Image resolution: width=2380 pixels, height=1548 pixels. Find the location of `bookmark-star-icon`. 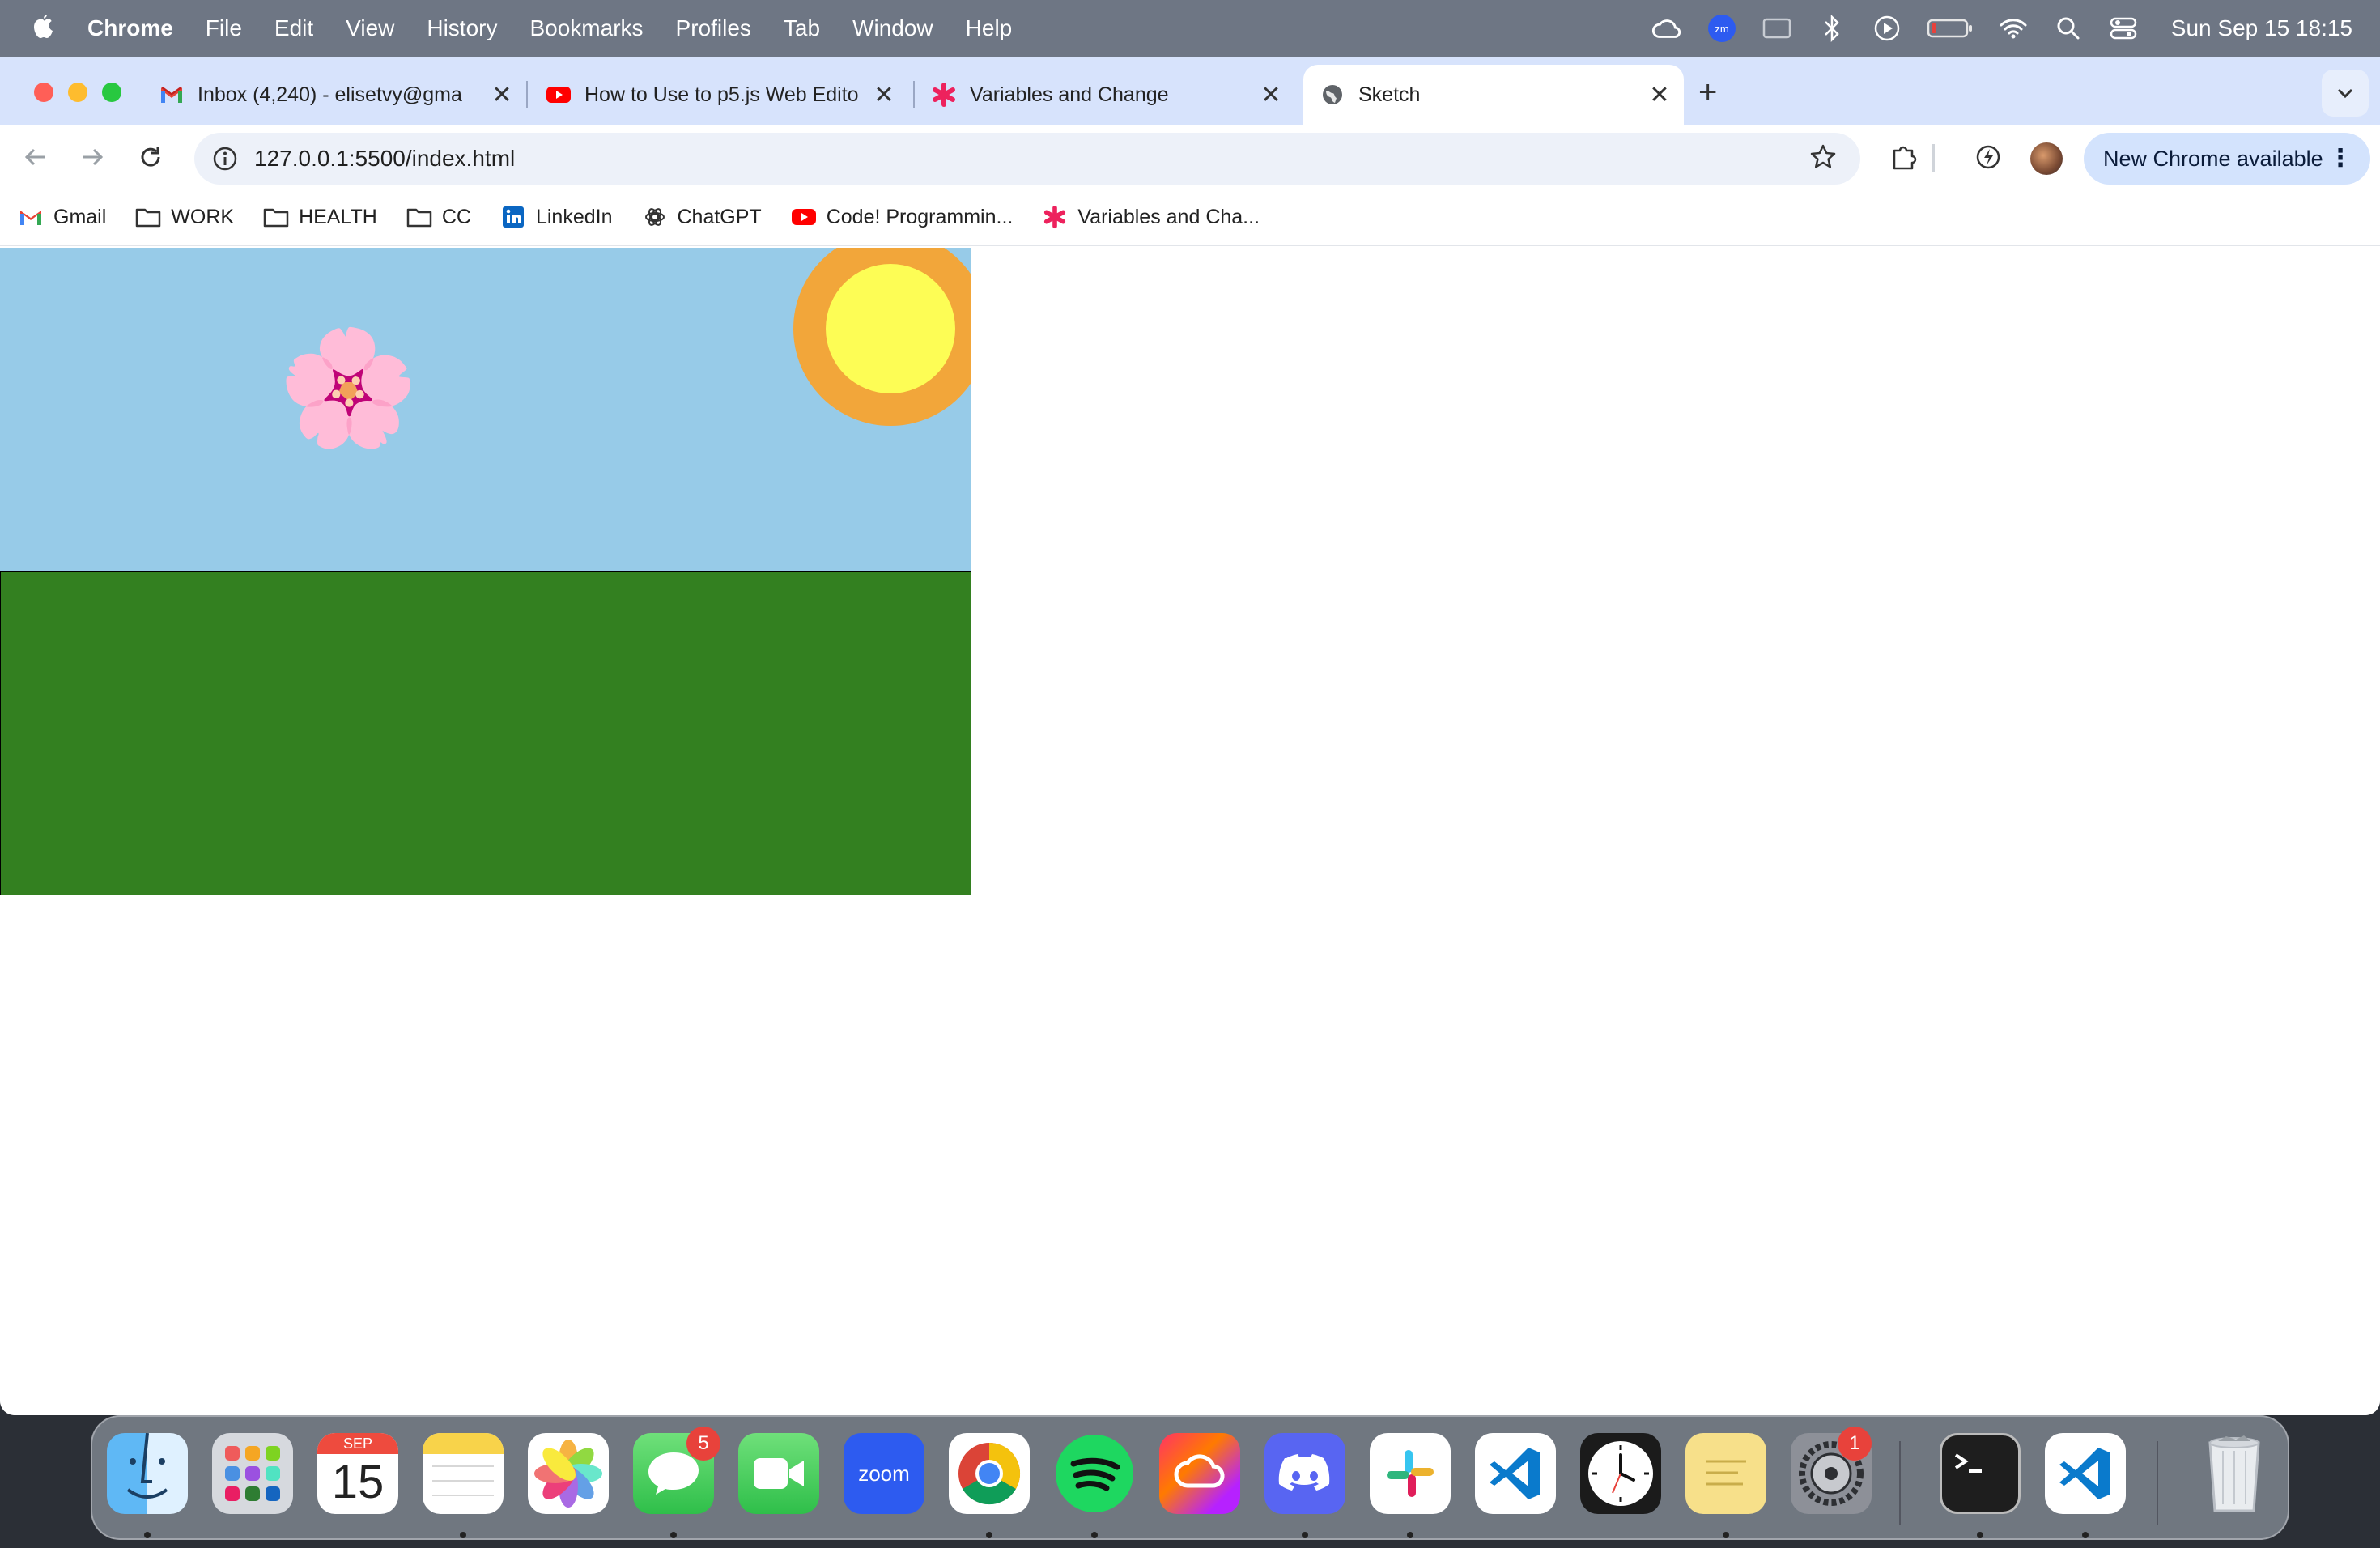

bookmark-star-icon is located at coordinates (1823, 159).